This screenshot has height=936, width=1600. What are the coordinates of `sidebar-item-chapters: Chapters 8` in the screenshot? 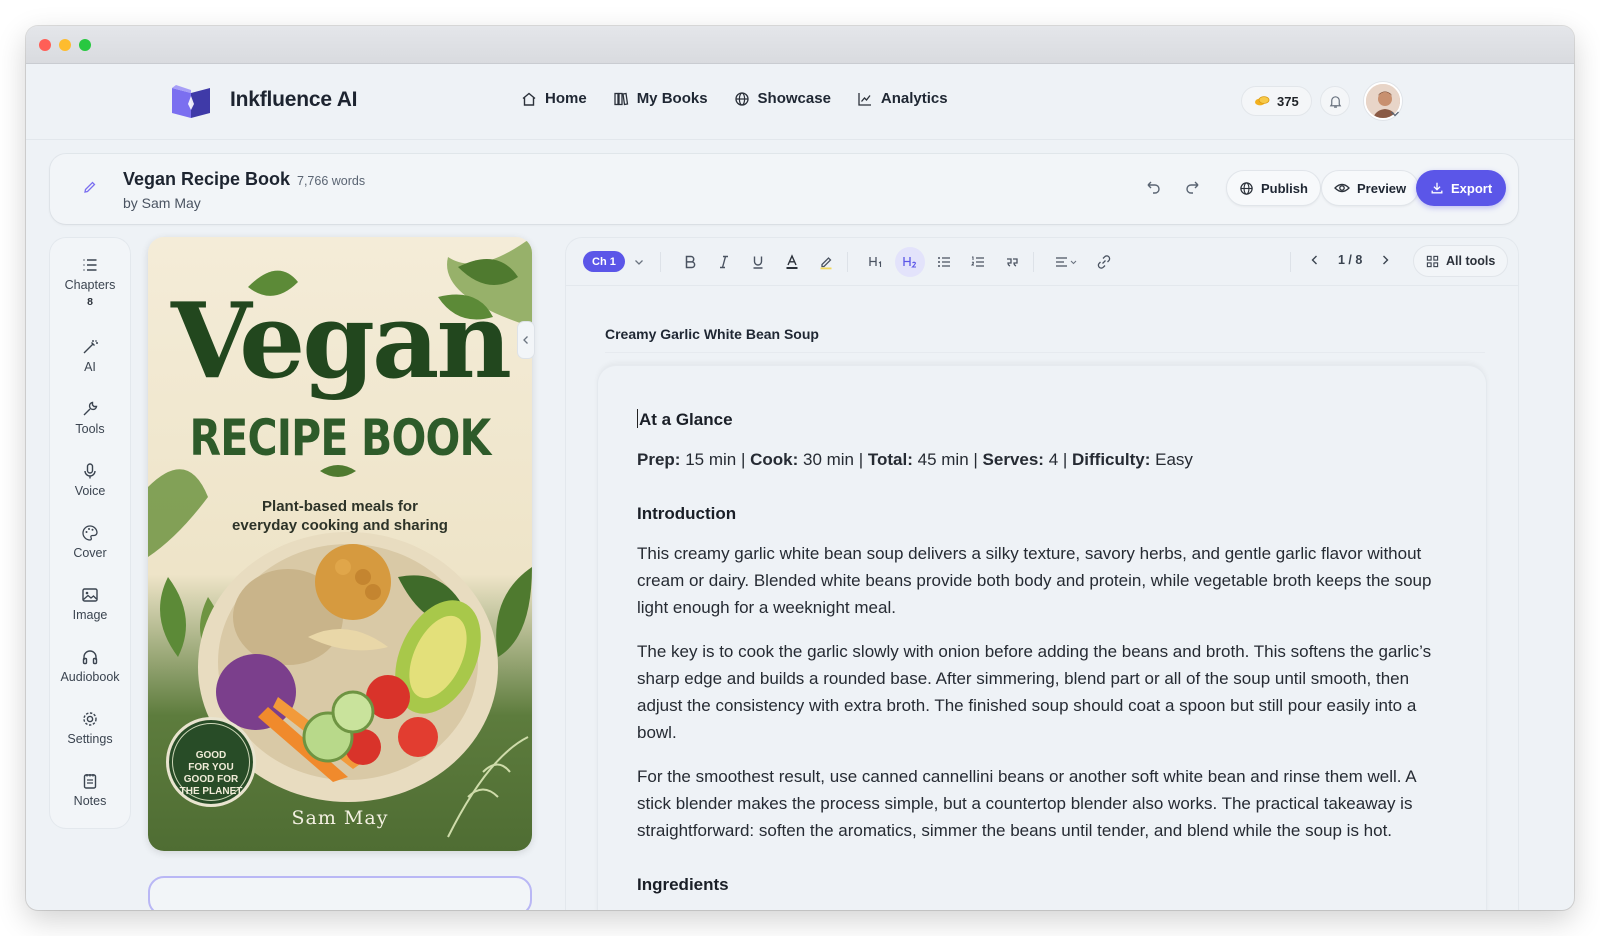 It's located at (90, 282).